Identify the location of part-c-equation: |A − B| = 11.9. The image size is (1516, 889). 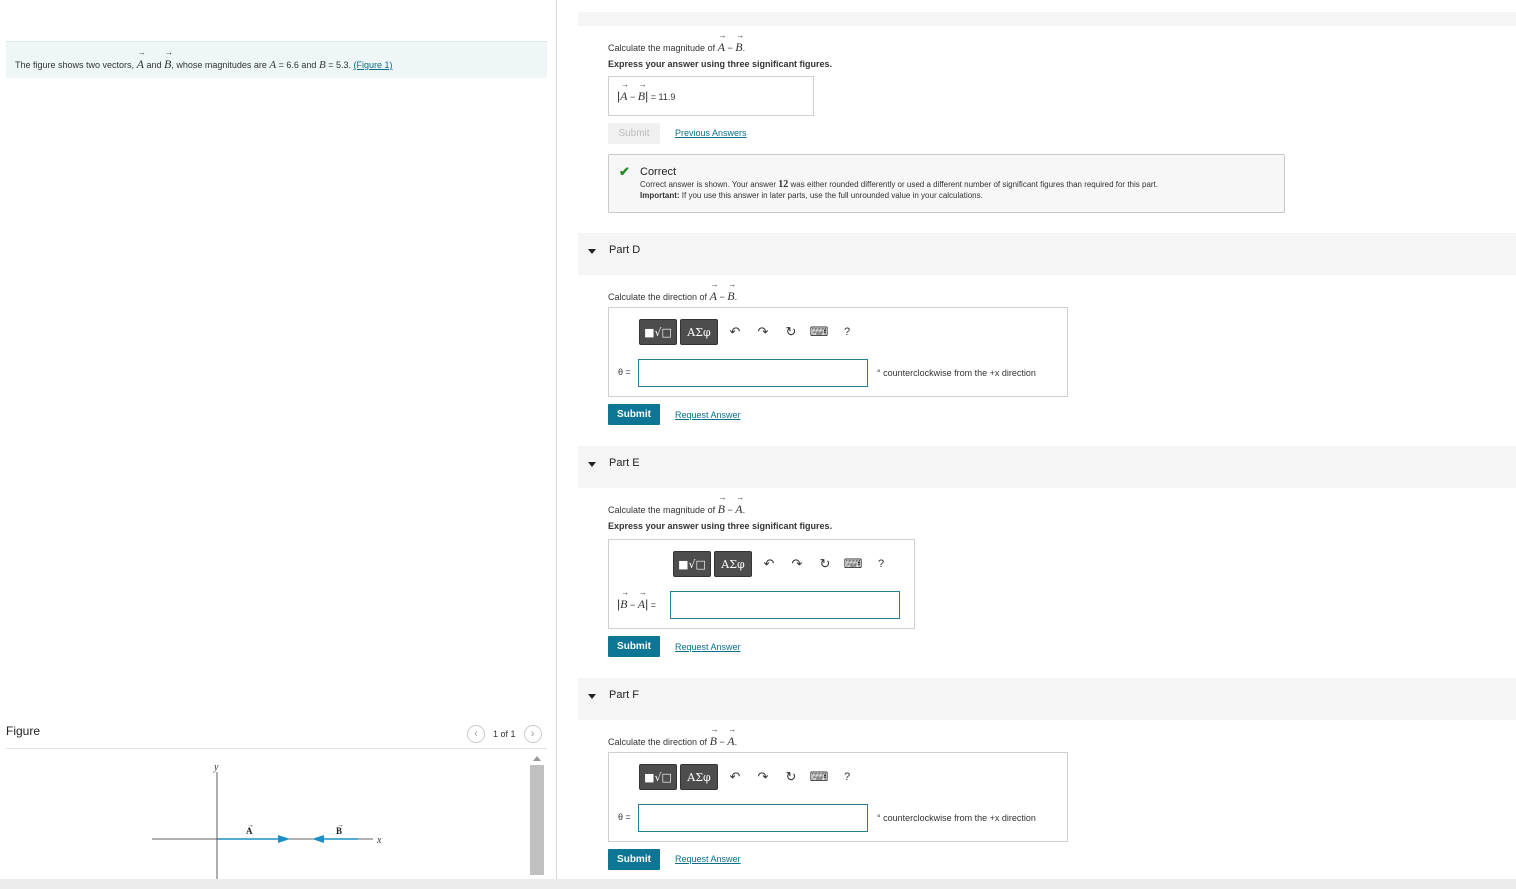
(646, 92).